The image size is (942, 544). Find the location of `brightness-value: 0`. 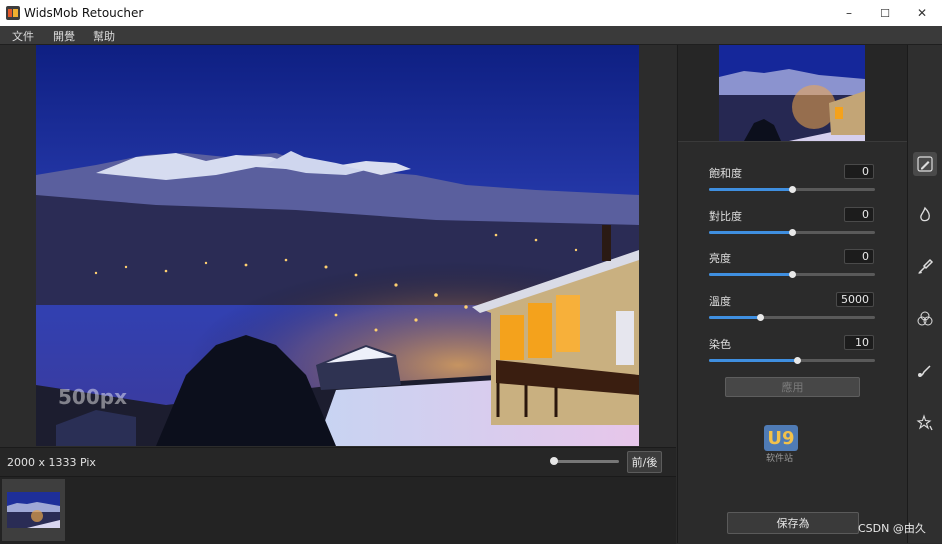

brightness-value: 0 is located at coordinates (859, 256).